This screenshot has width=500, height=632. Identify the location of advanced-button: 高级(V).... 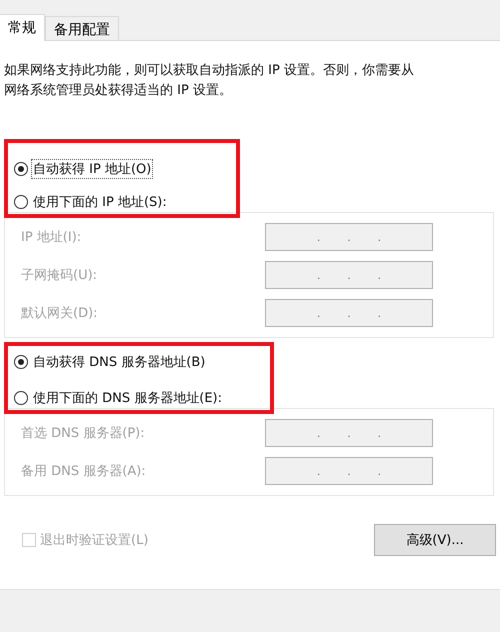
(435, 540).